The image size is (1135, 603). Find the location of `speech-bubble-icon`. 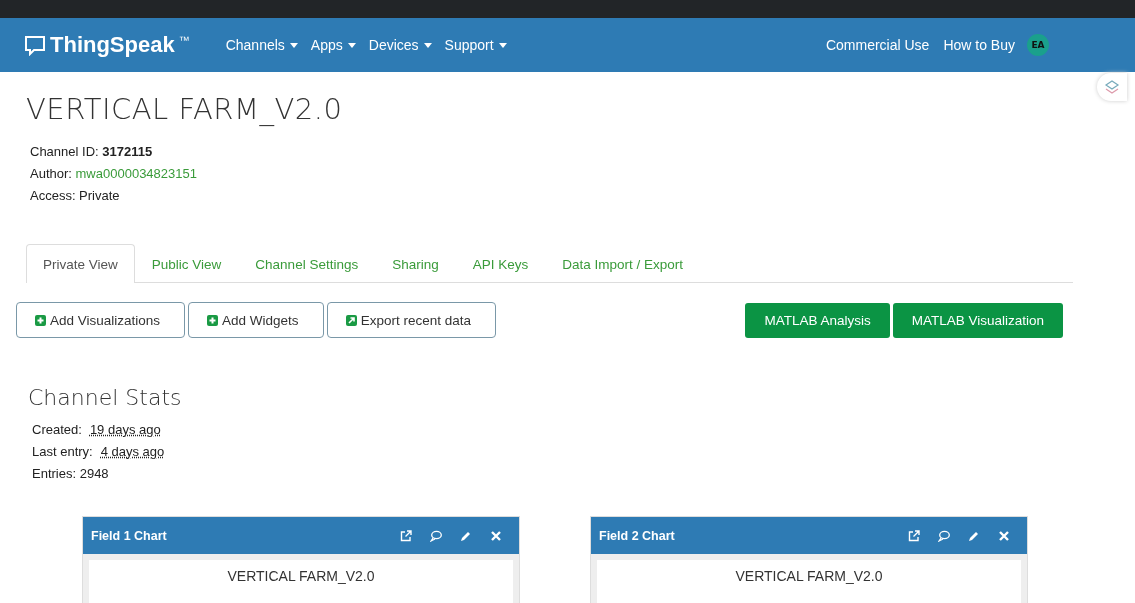

speech-bubble-icon is located at coordinates (35, 45).